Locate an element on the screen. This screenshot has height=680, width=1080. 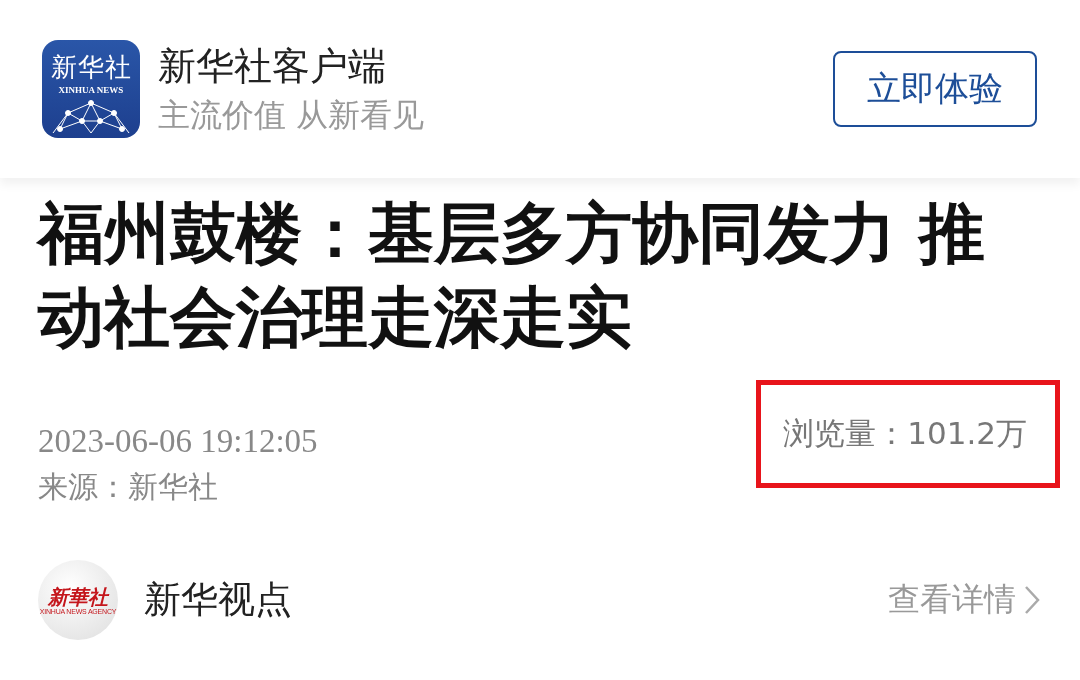
app-name: 新华社客户端 is located at coordinates (272, 66).